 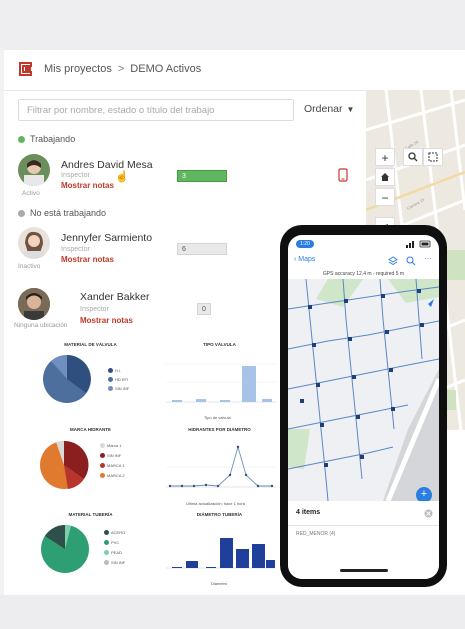 I want to click on legend-item: HD EFI, so click(x=118, y=380).